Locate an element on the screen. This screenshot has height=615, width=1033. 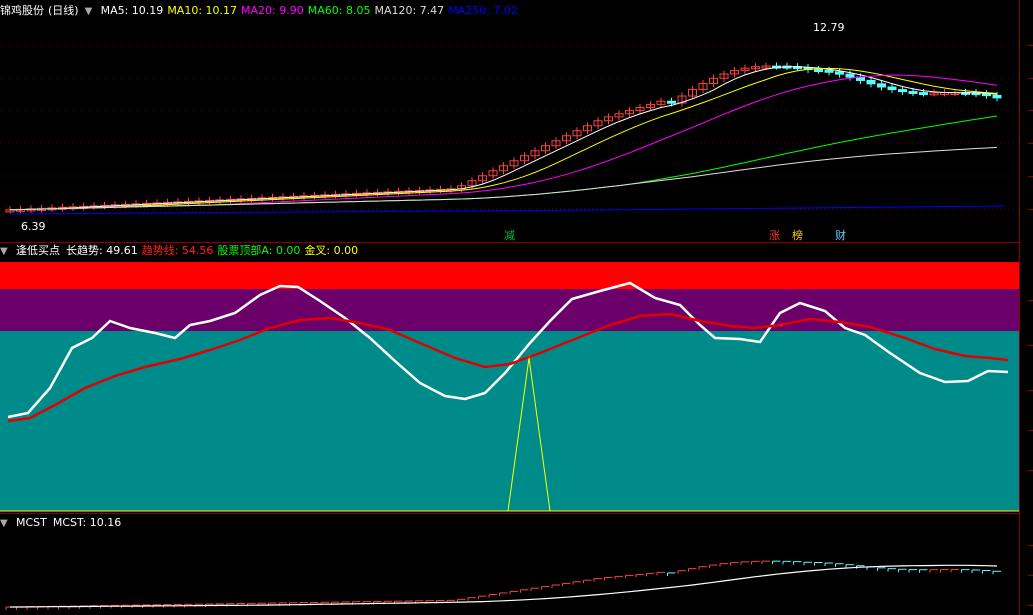
high-price-label: 12.79 is located at coordinates (829, 27).